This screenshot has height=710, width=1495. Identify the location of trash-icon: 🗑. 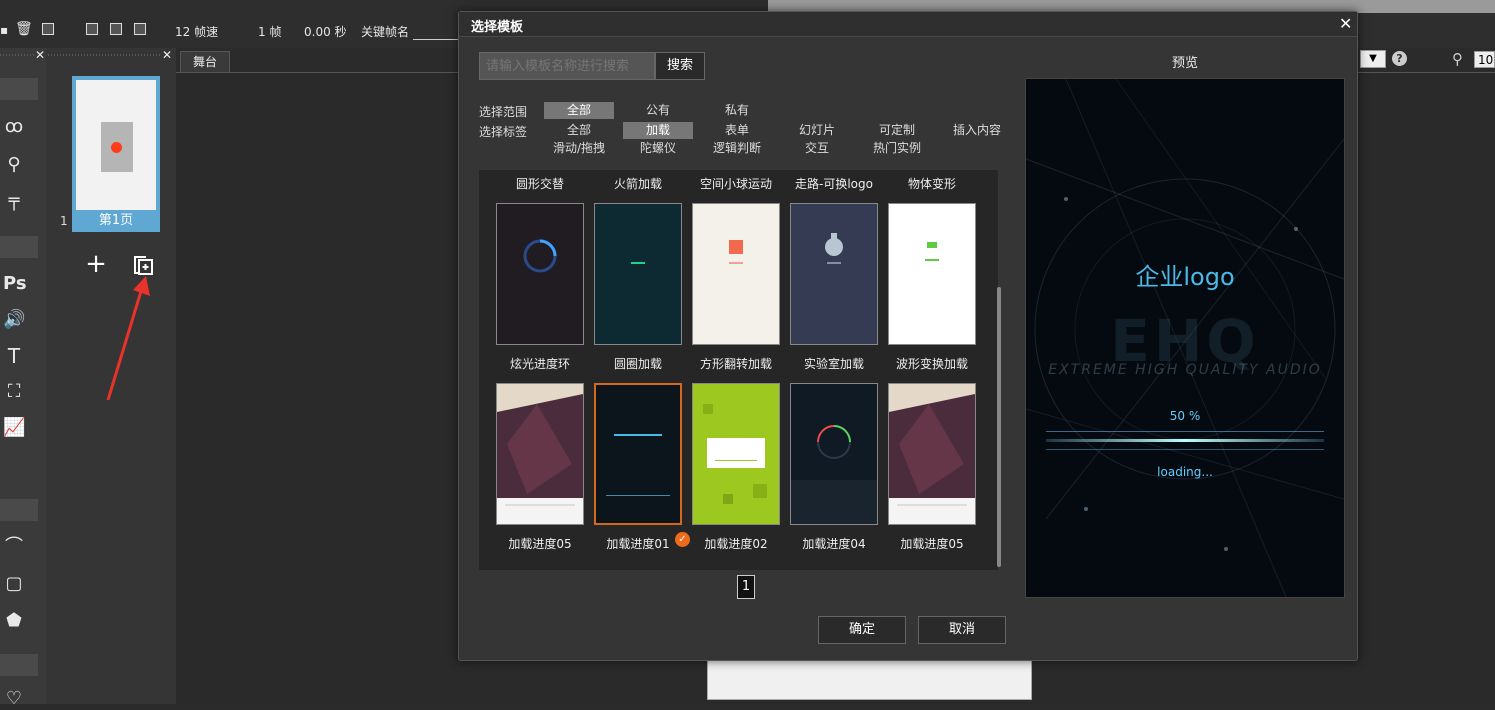
(24, 29).